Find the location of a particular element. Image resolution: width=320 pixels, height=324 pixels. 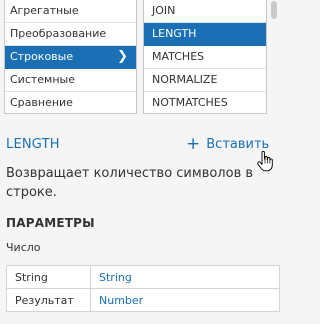

function-description: Возвращает количество символов в строке. is located at coordinates (130, 183).